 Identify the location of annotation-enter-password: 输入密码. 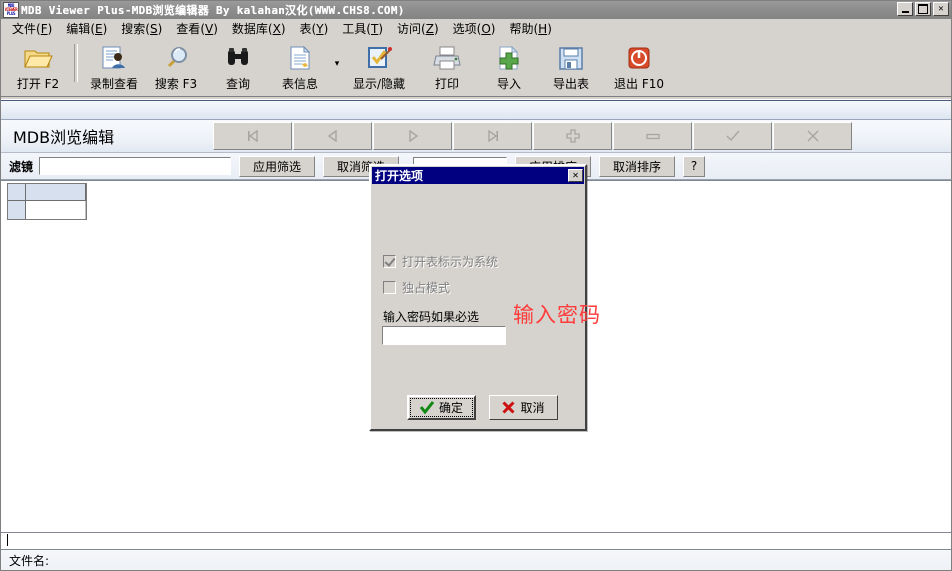
(557, 315).